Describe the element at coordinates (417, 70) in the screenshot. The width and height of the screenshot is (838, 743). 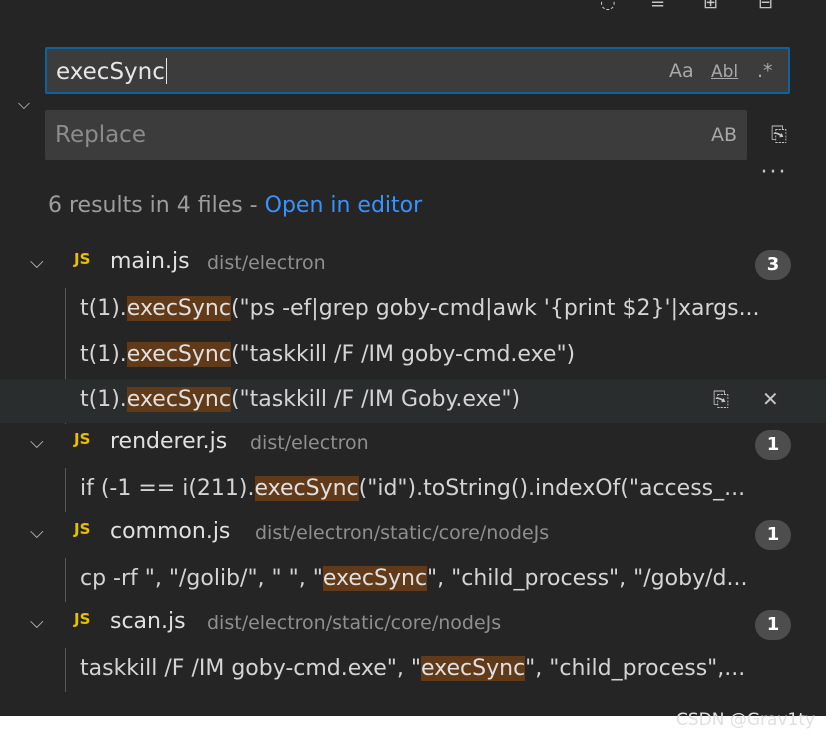
I see `search-input: execSync Aa Abl .*` at that location.